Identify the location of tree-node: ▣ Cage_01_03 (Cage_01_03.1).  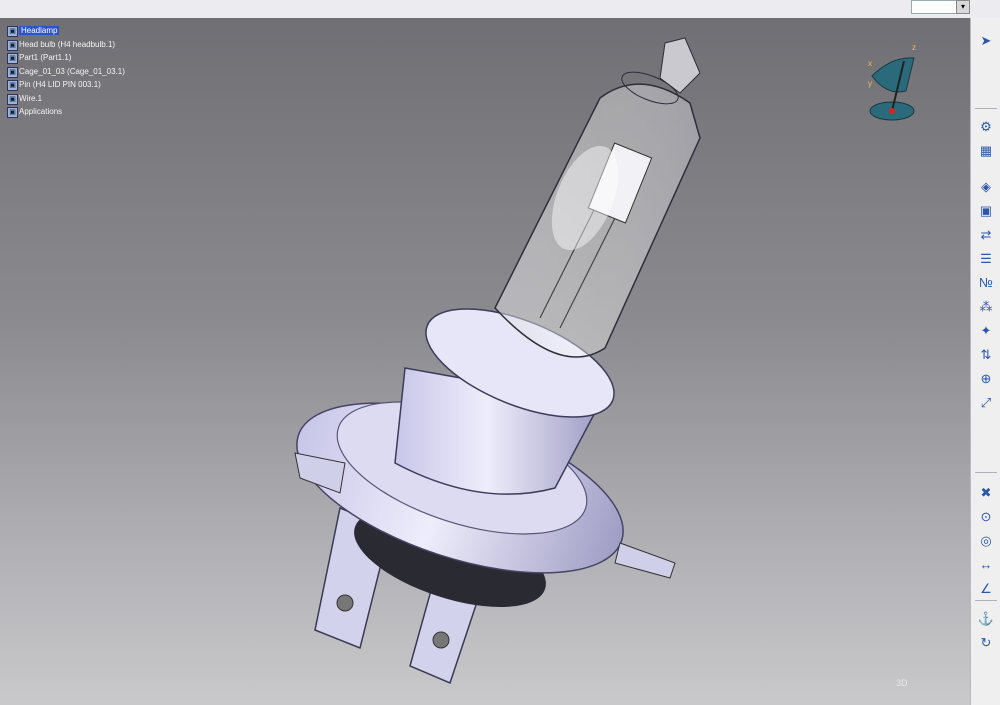
(65, 72).